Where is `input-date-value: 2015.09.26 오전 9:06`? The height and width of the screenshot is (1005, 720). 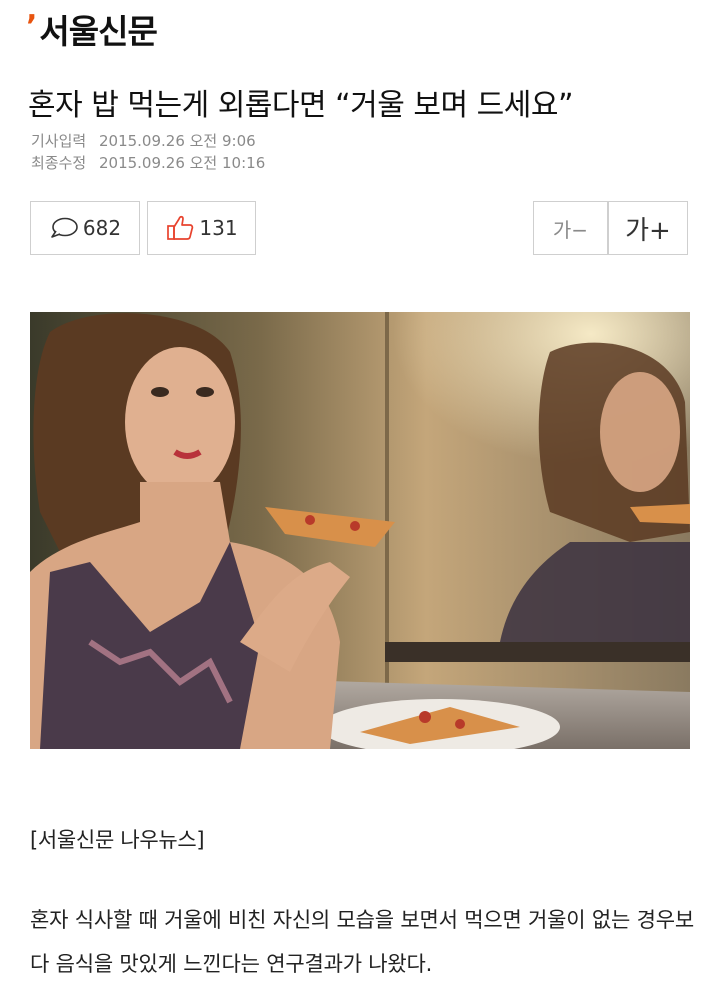
input-date-value: 2015.09.26 오전 9:06 is located at coordinates (177, 141).